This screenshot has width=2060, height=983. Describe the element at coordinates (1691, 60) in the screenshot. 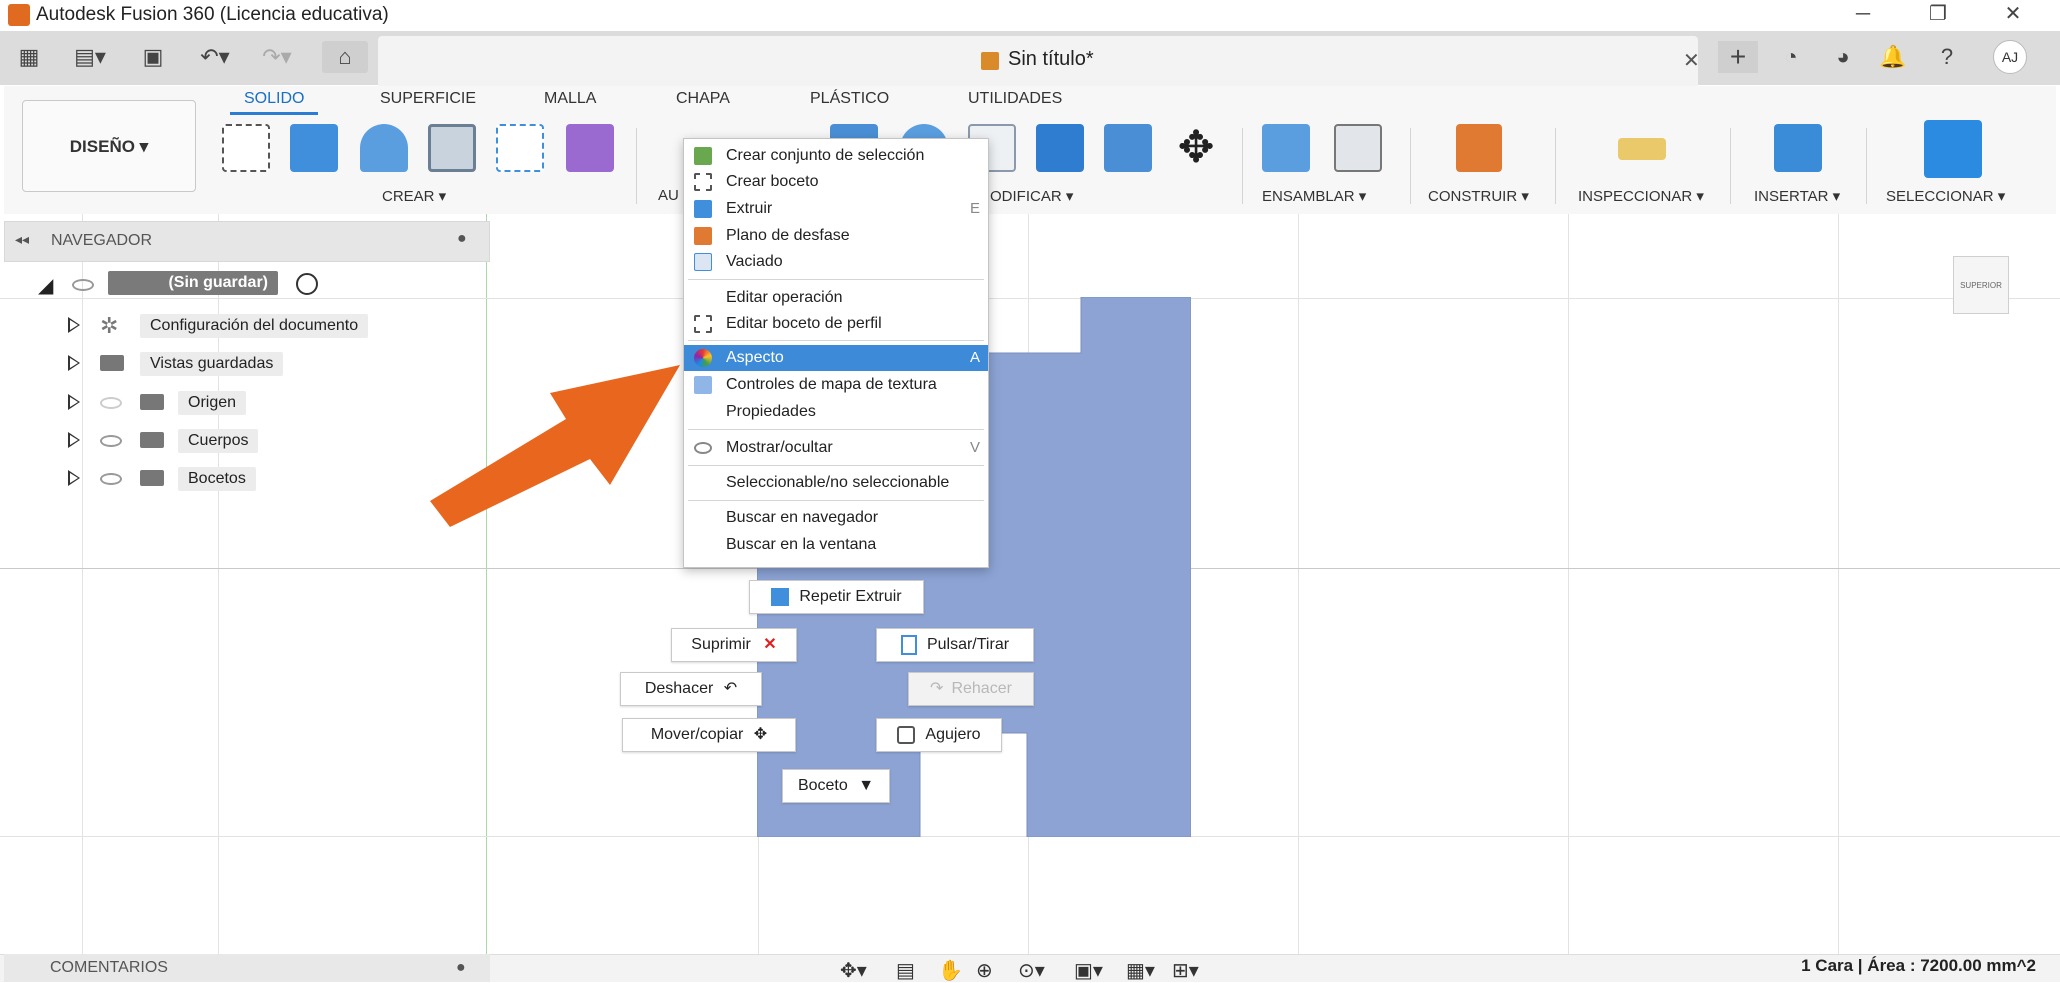

I see `close-tab-icon: ✕` at that location.